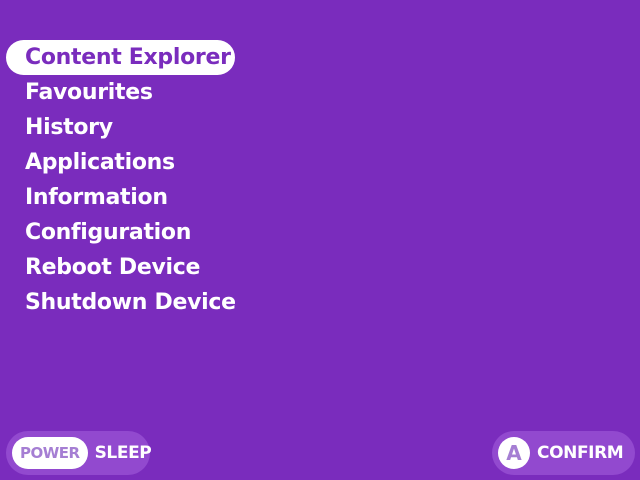  What do you see at coordinates (126, 267) in the screenshot?
I see `menu-item-reboot-device: Reboot Device` at bounding box center [126, 267].